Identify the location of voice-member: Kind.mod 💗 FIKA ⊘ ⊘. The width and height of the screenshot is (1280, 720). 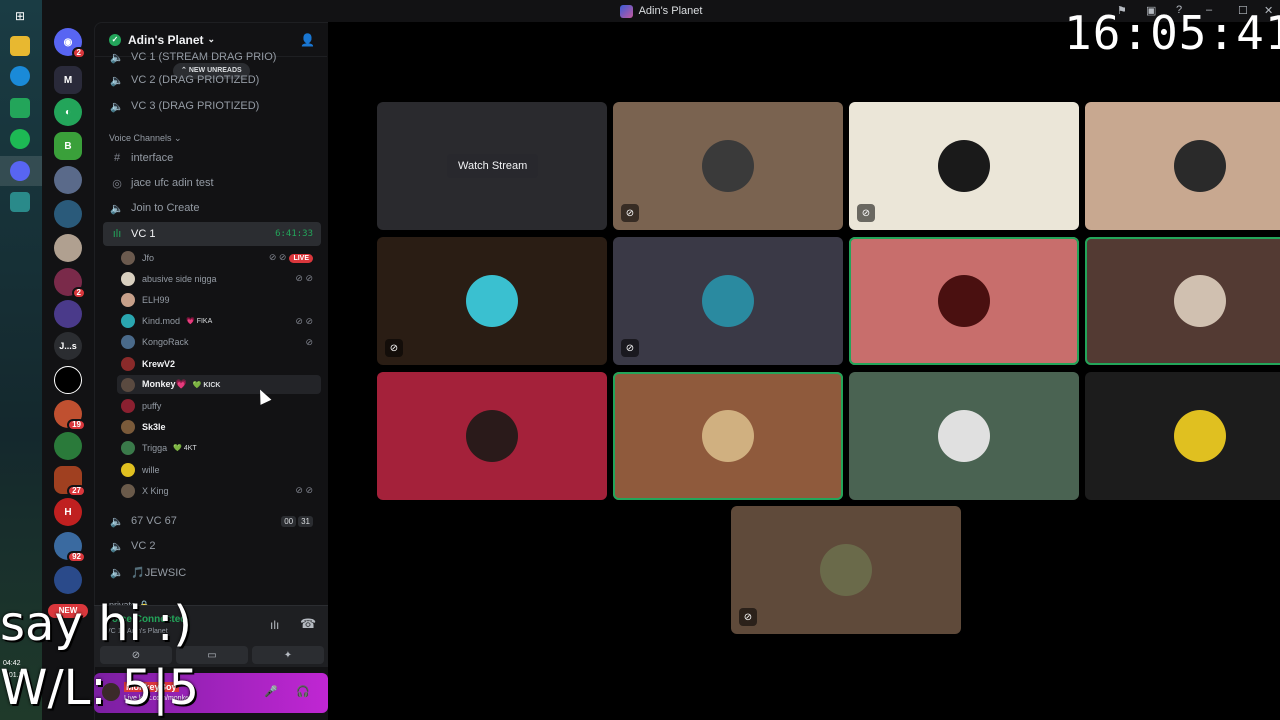
(219, 321).